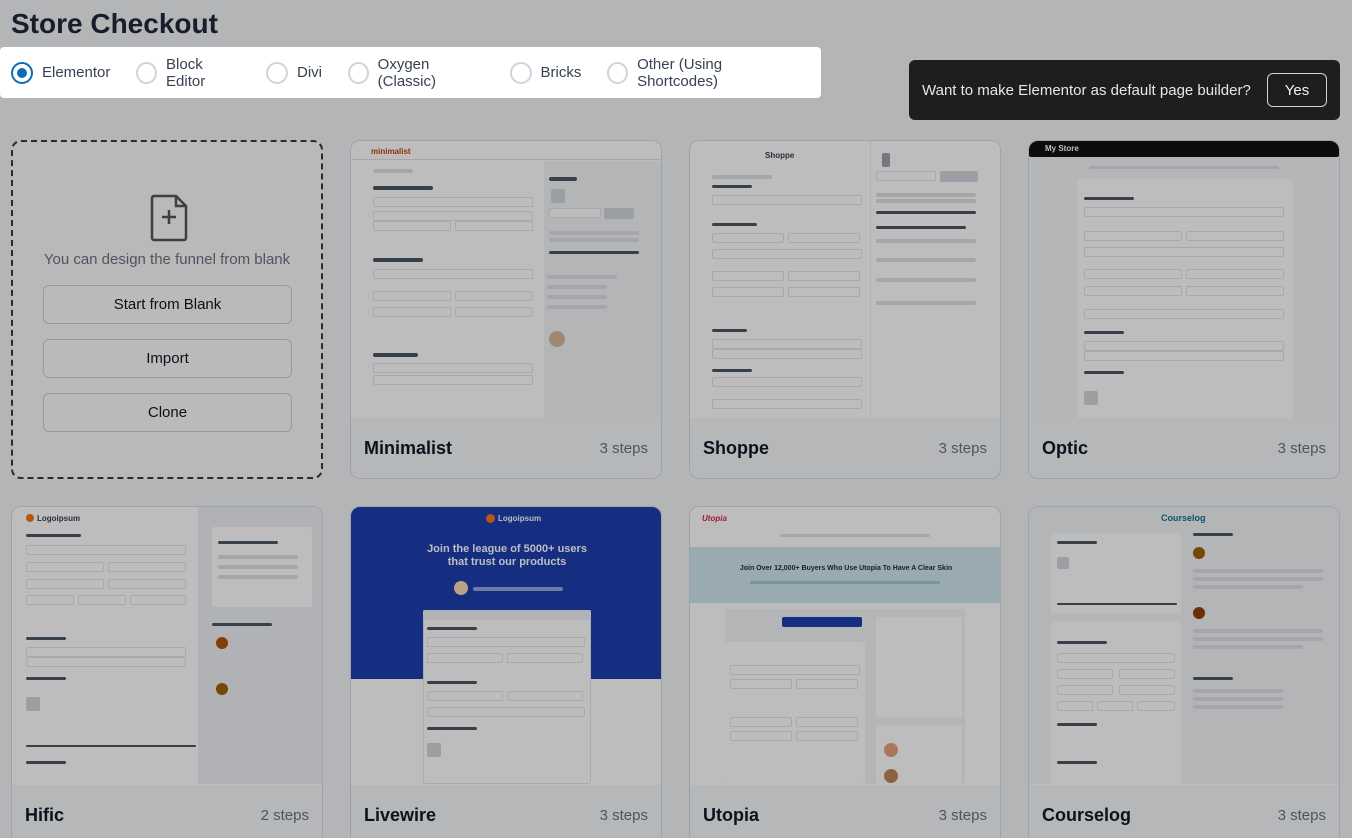 The width and height of the screenshot is (1352, 838). I want to click on template-name: Optic, so click(1065, 447).